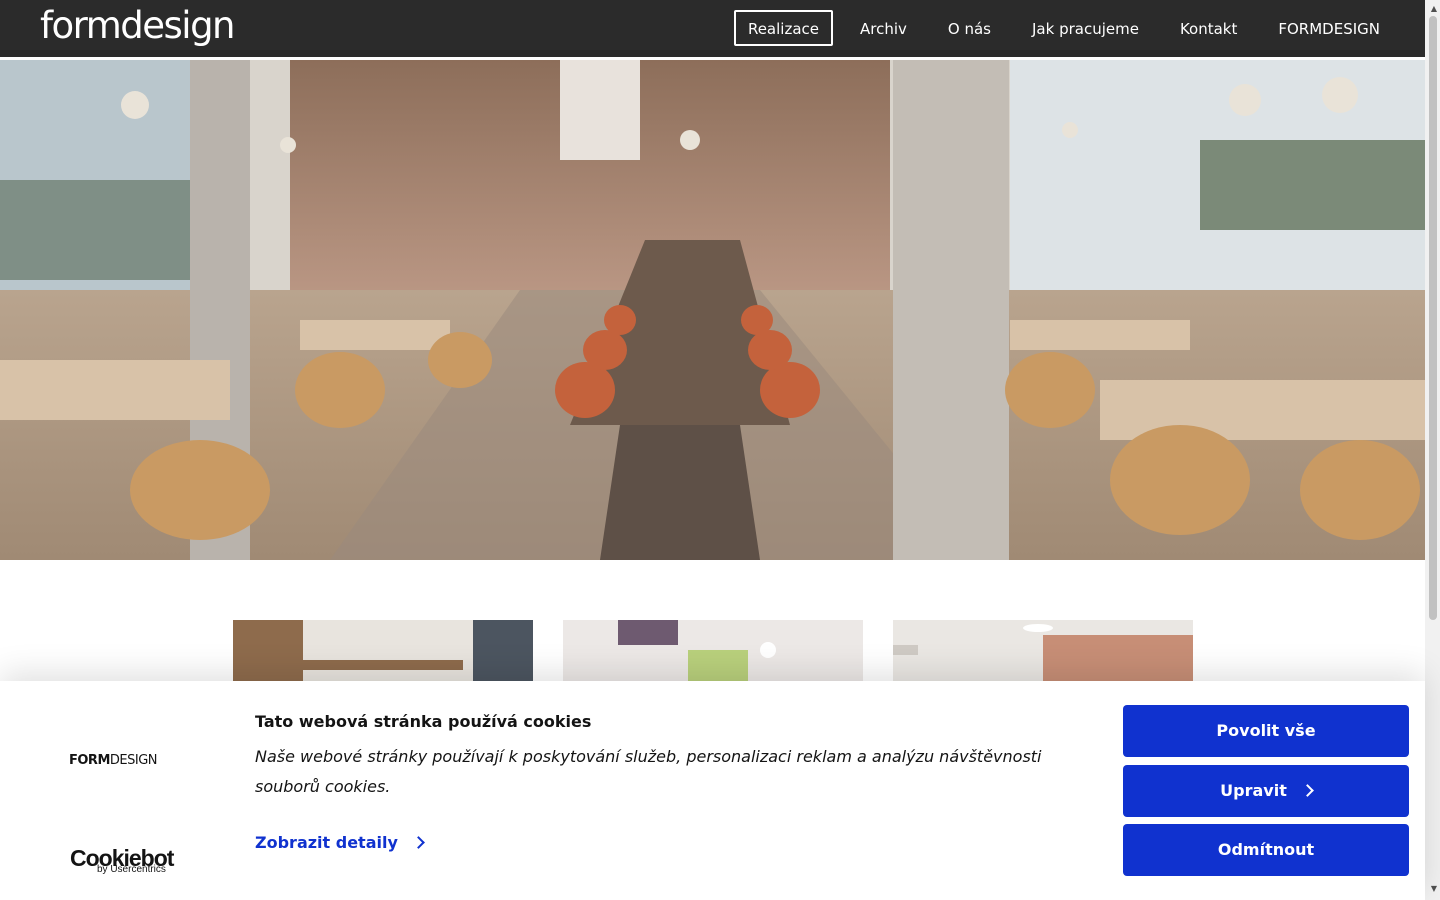  I want to click on page-scrollbar: ▲ ▼, so click(1432, 450).